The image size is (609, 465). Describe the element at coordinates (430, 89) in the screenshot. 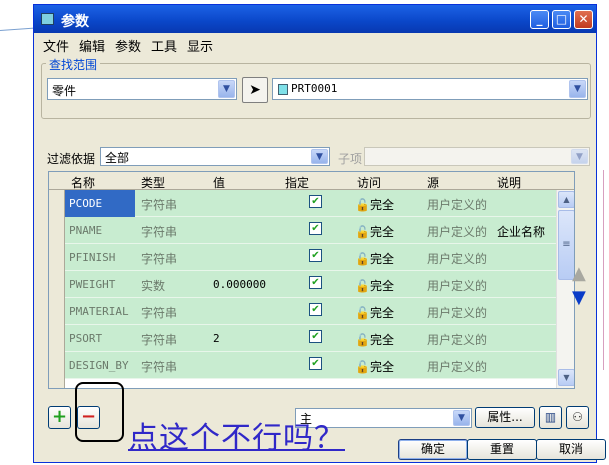

I see `object-select: PRT0001 ▼` at that location.